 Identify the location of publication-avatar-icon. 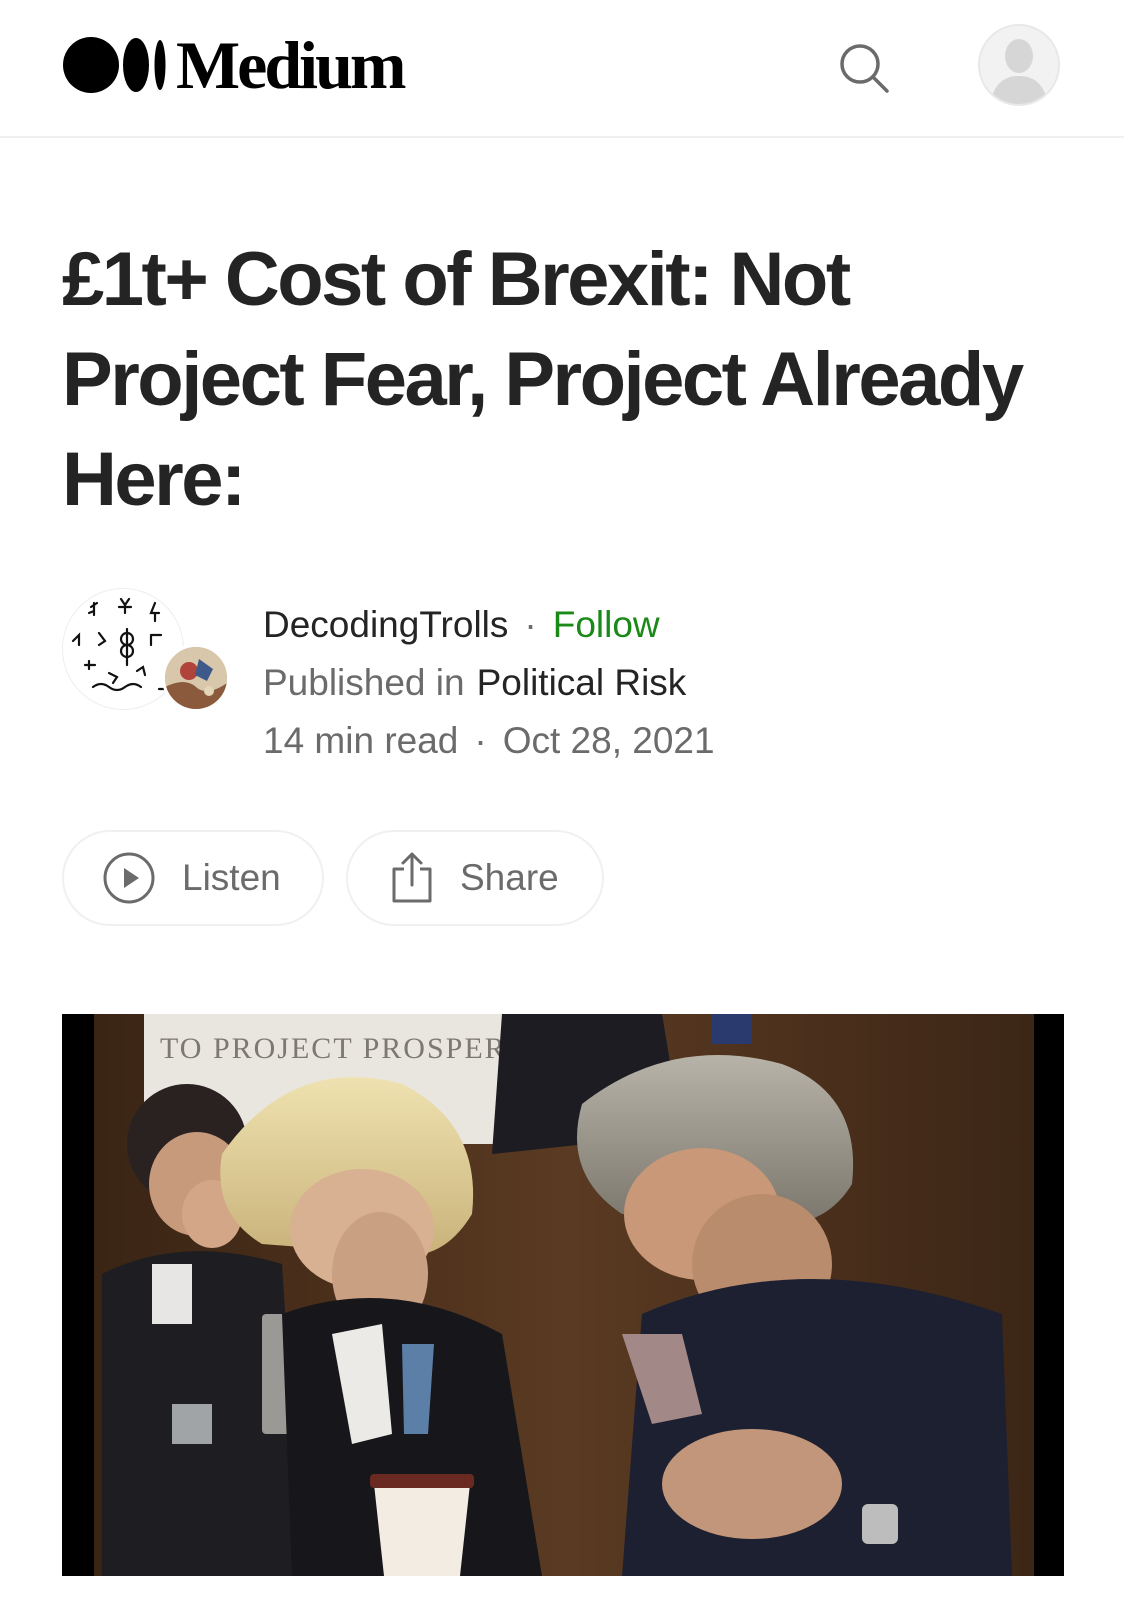
(196, 678).